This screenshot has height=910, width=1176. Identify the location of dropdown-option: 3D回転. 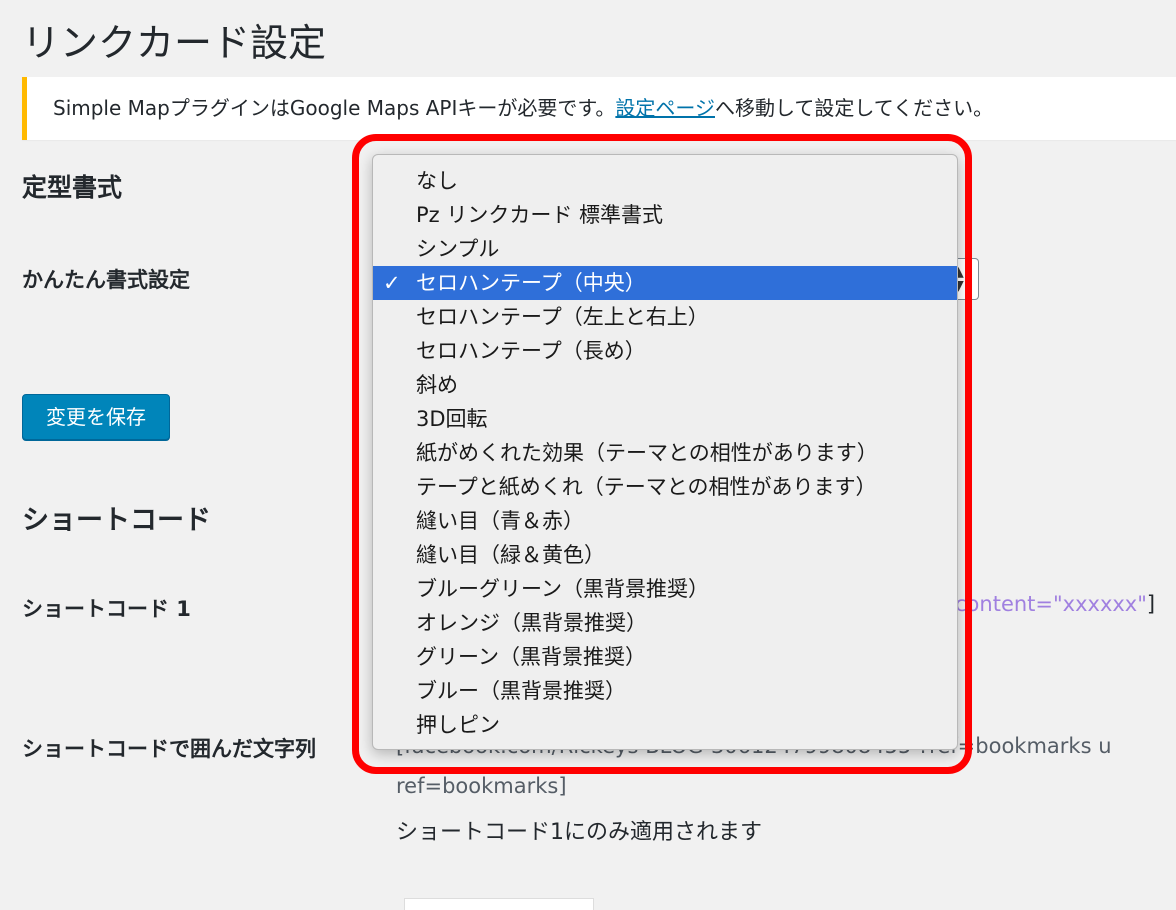
(665, 419).